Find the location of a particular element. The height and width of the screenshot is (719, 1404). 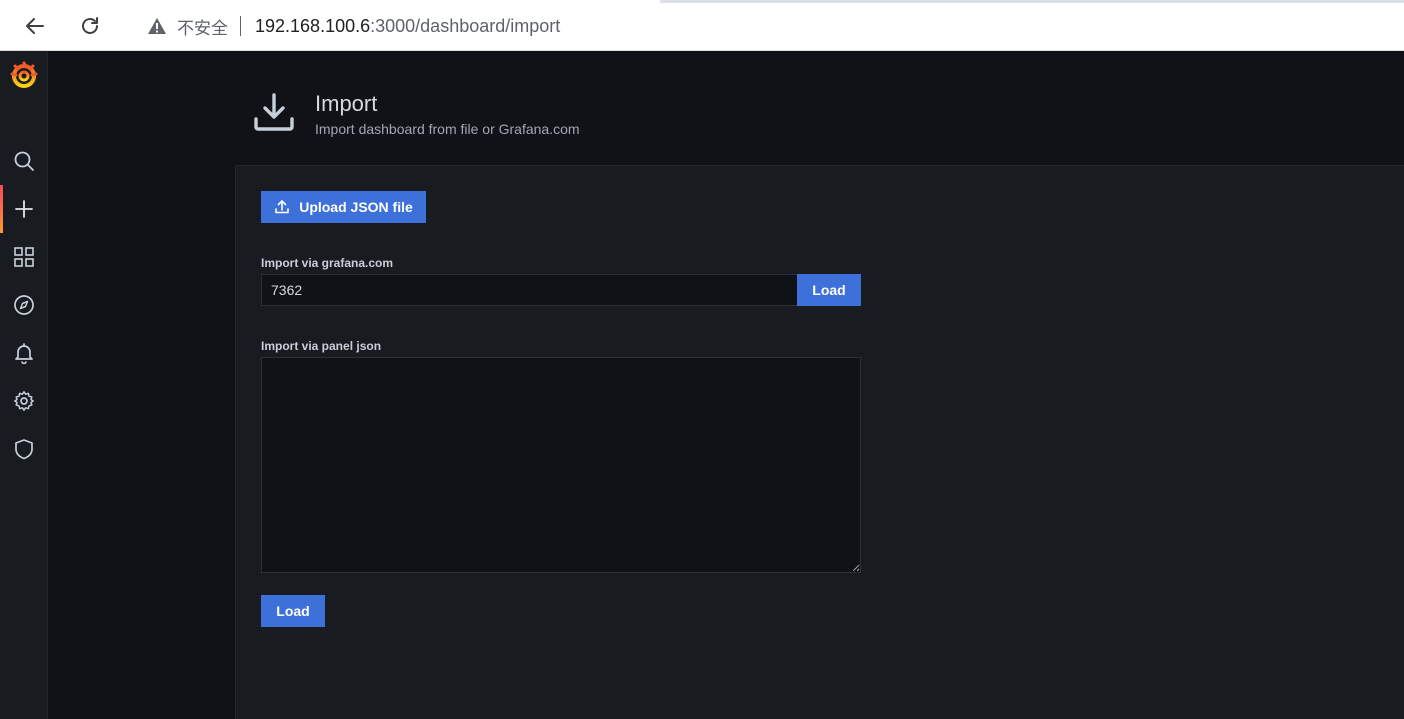

configuration-gear-icon is located at coordinates (24, 401).